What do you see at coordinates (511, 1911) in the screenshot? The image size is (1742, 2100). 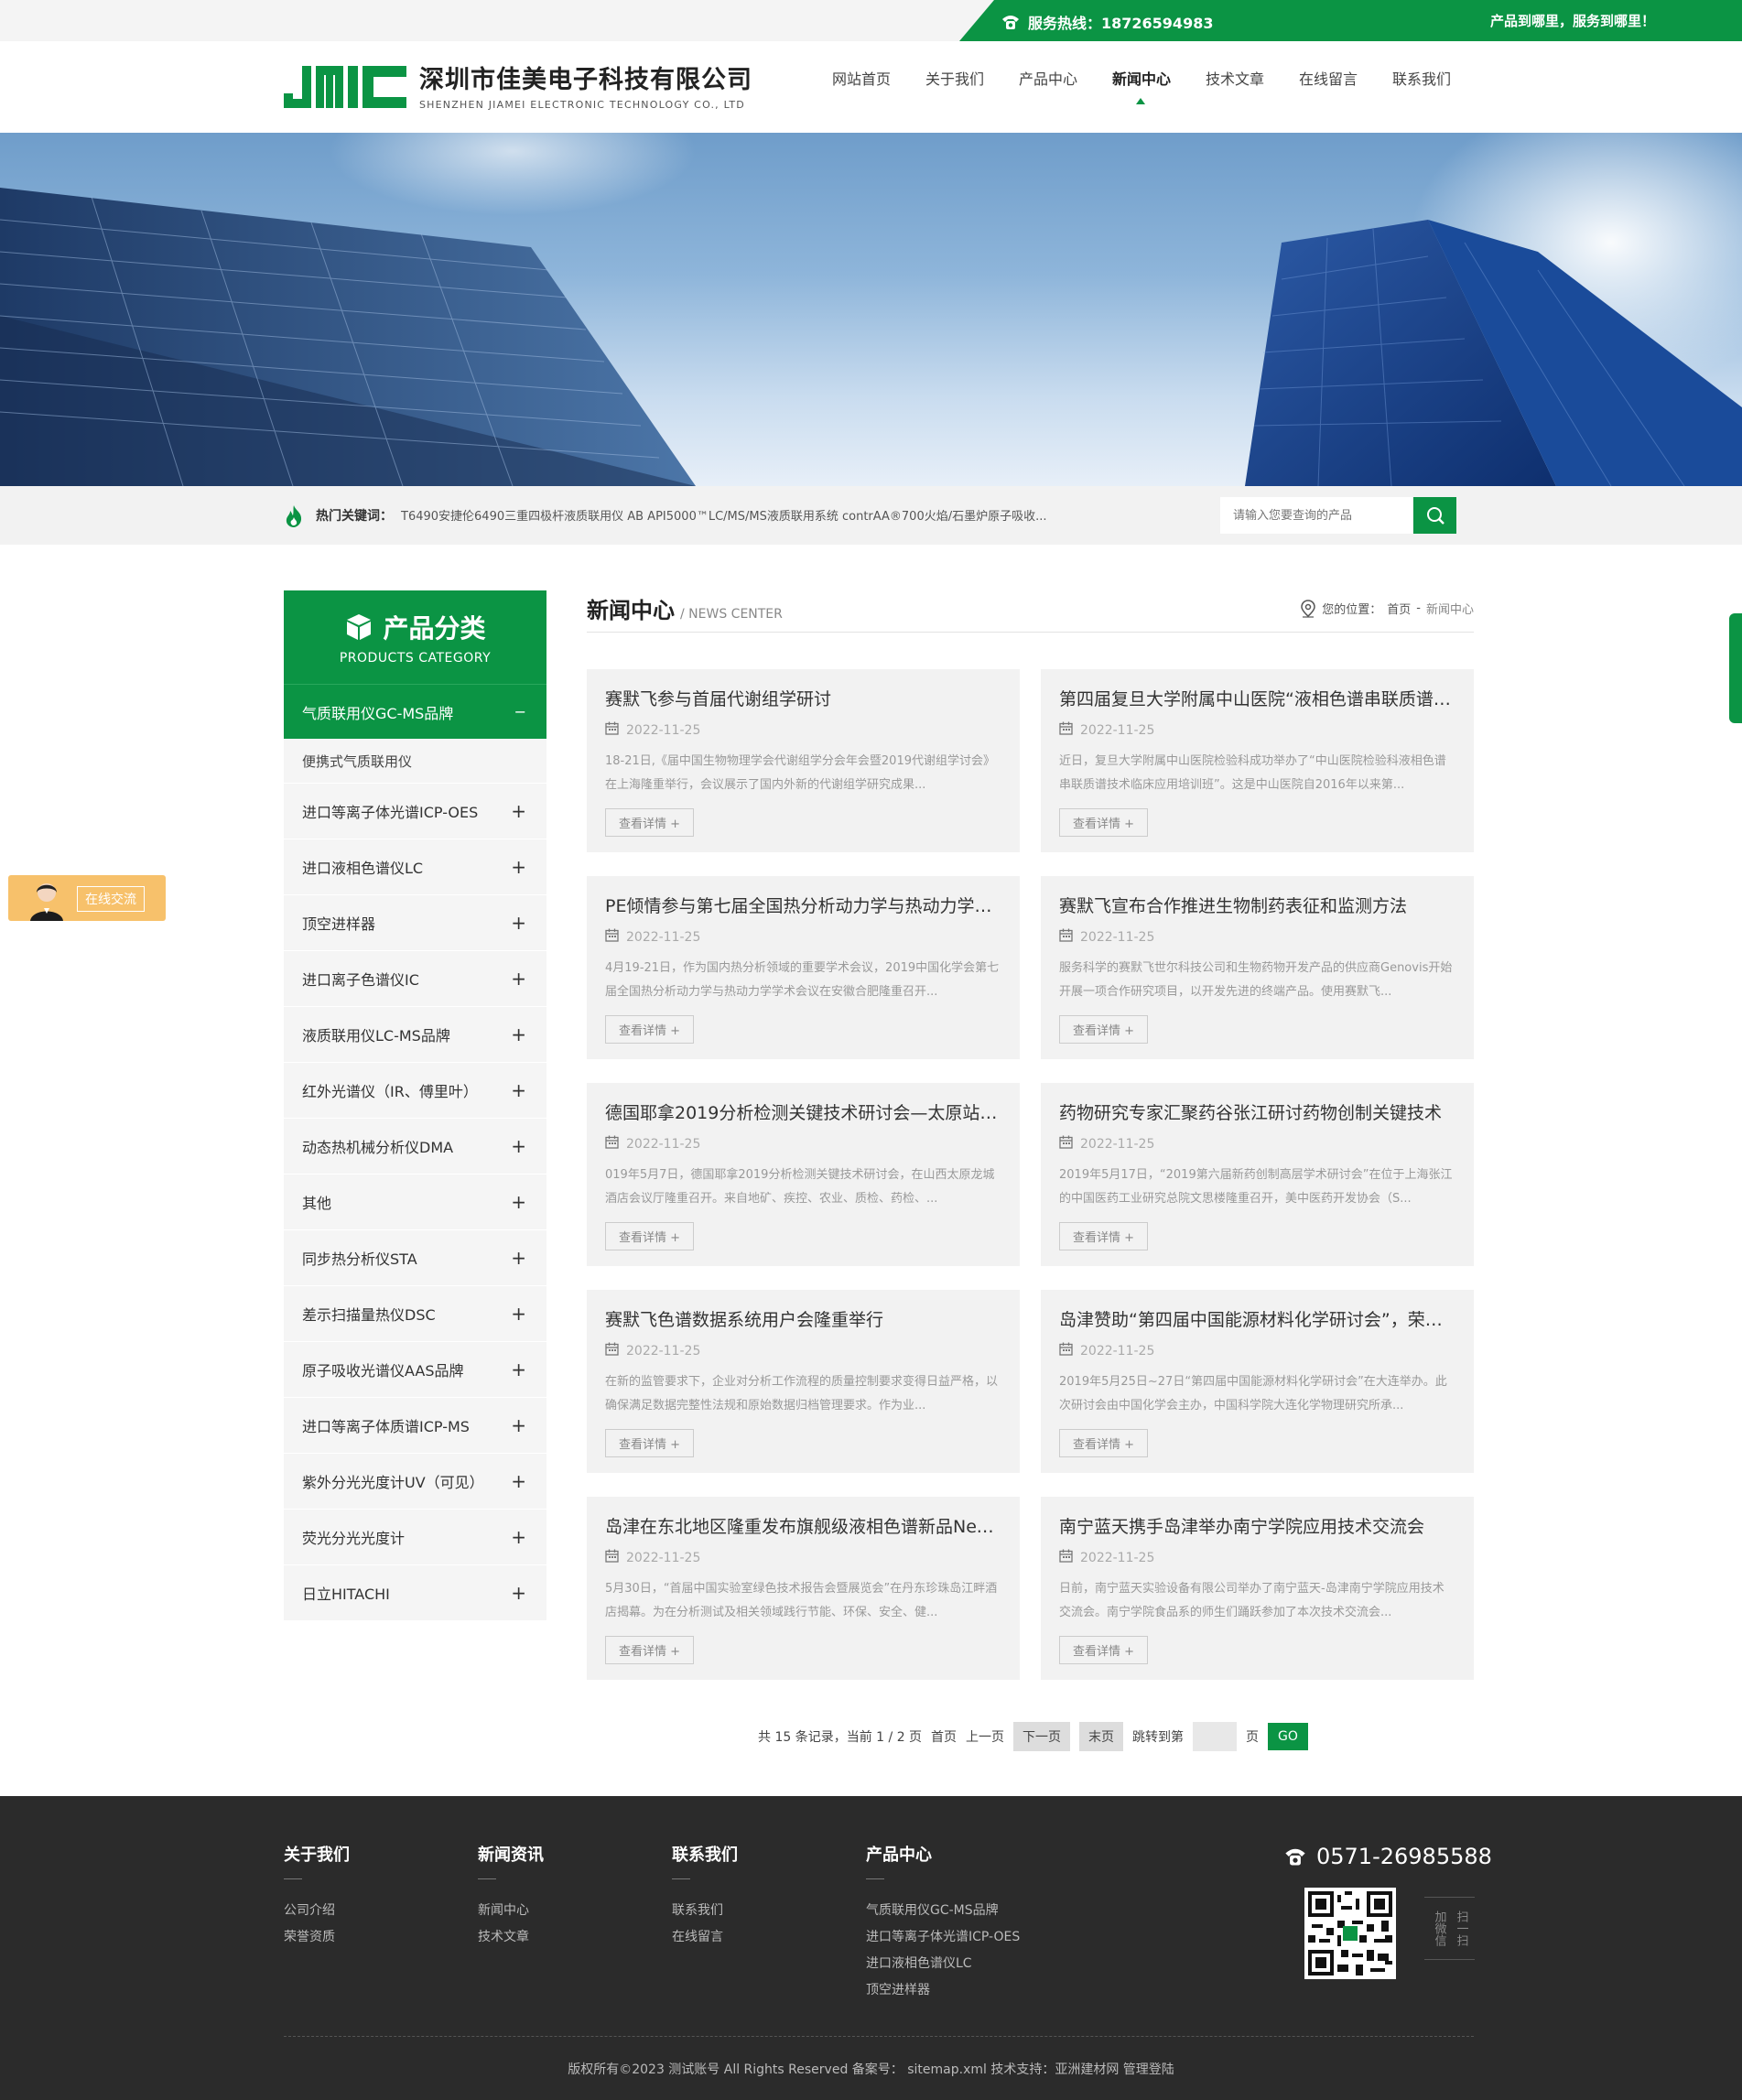 I see `footer-link: 新闻中心` at bounding box center [511, 1911].